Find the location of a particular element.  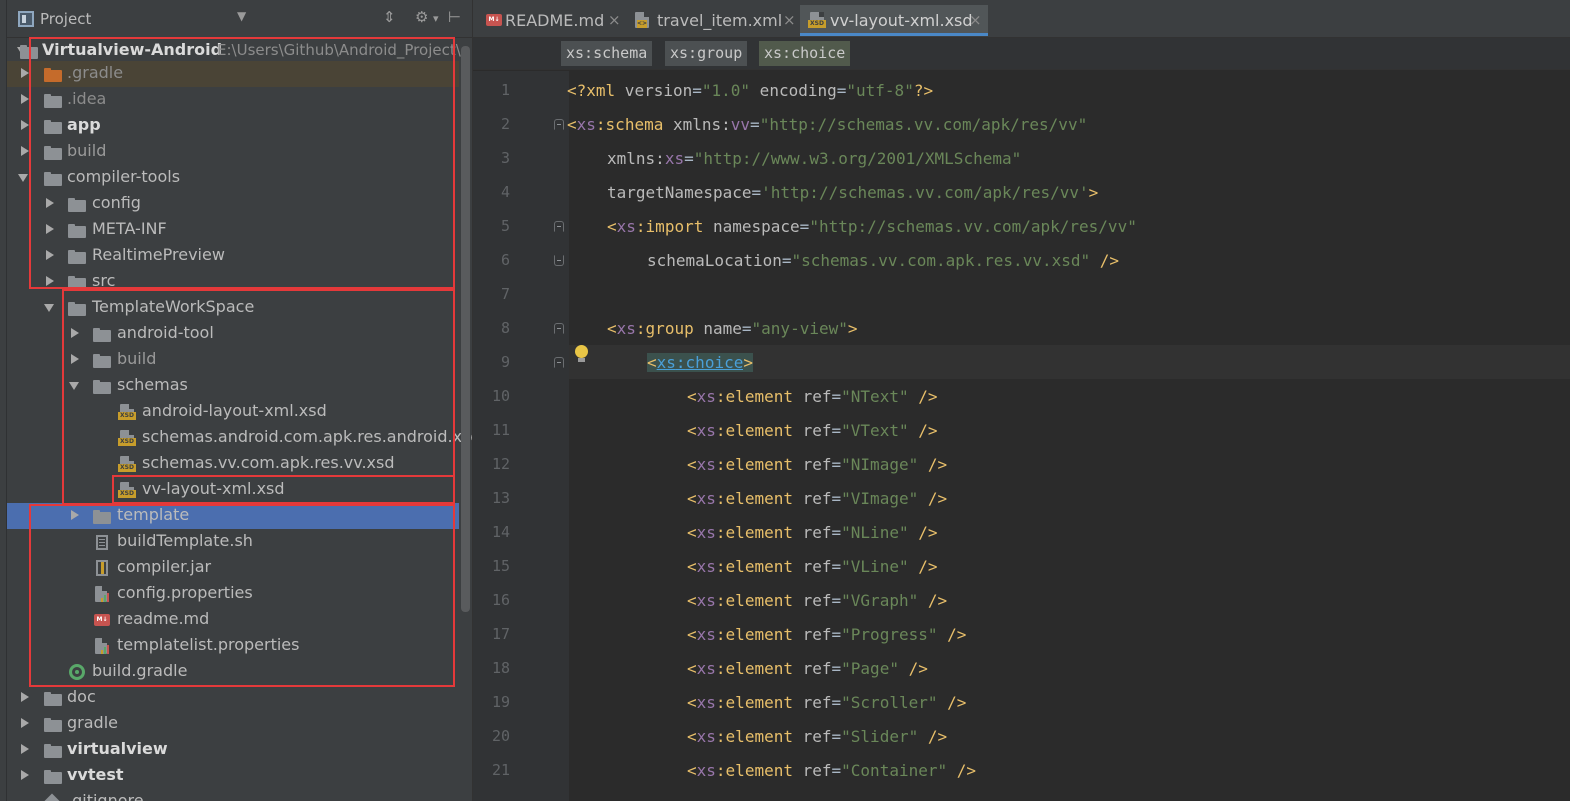

collapse-icon: ⇕ is located at coordinates (389, 17).